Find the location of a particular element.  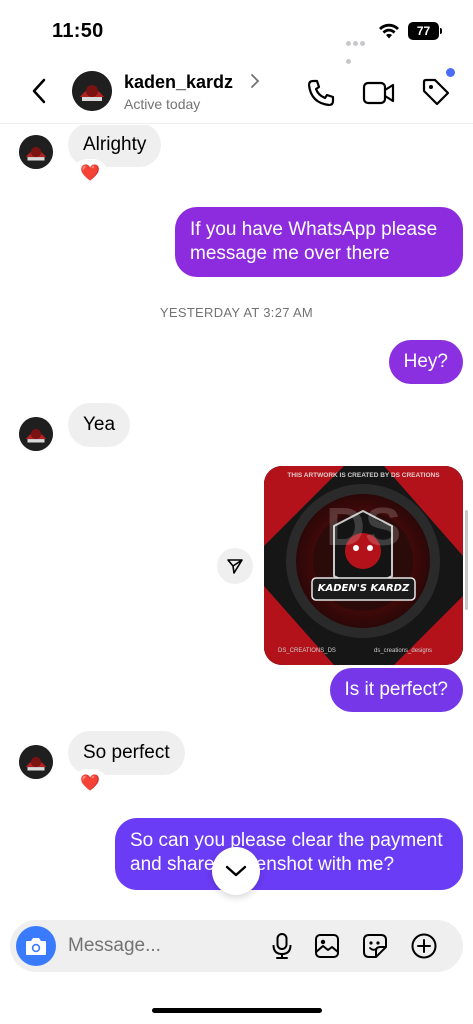

camera-icon is located at coordinates (36, 946).